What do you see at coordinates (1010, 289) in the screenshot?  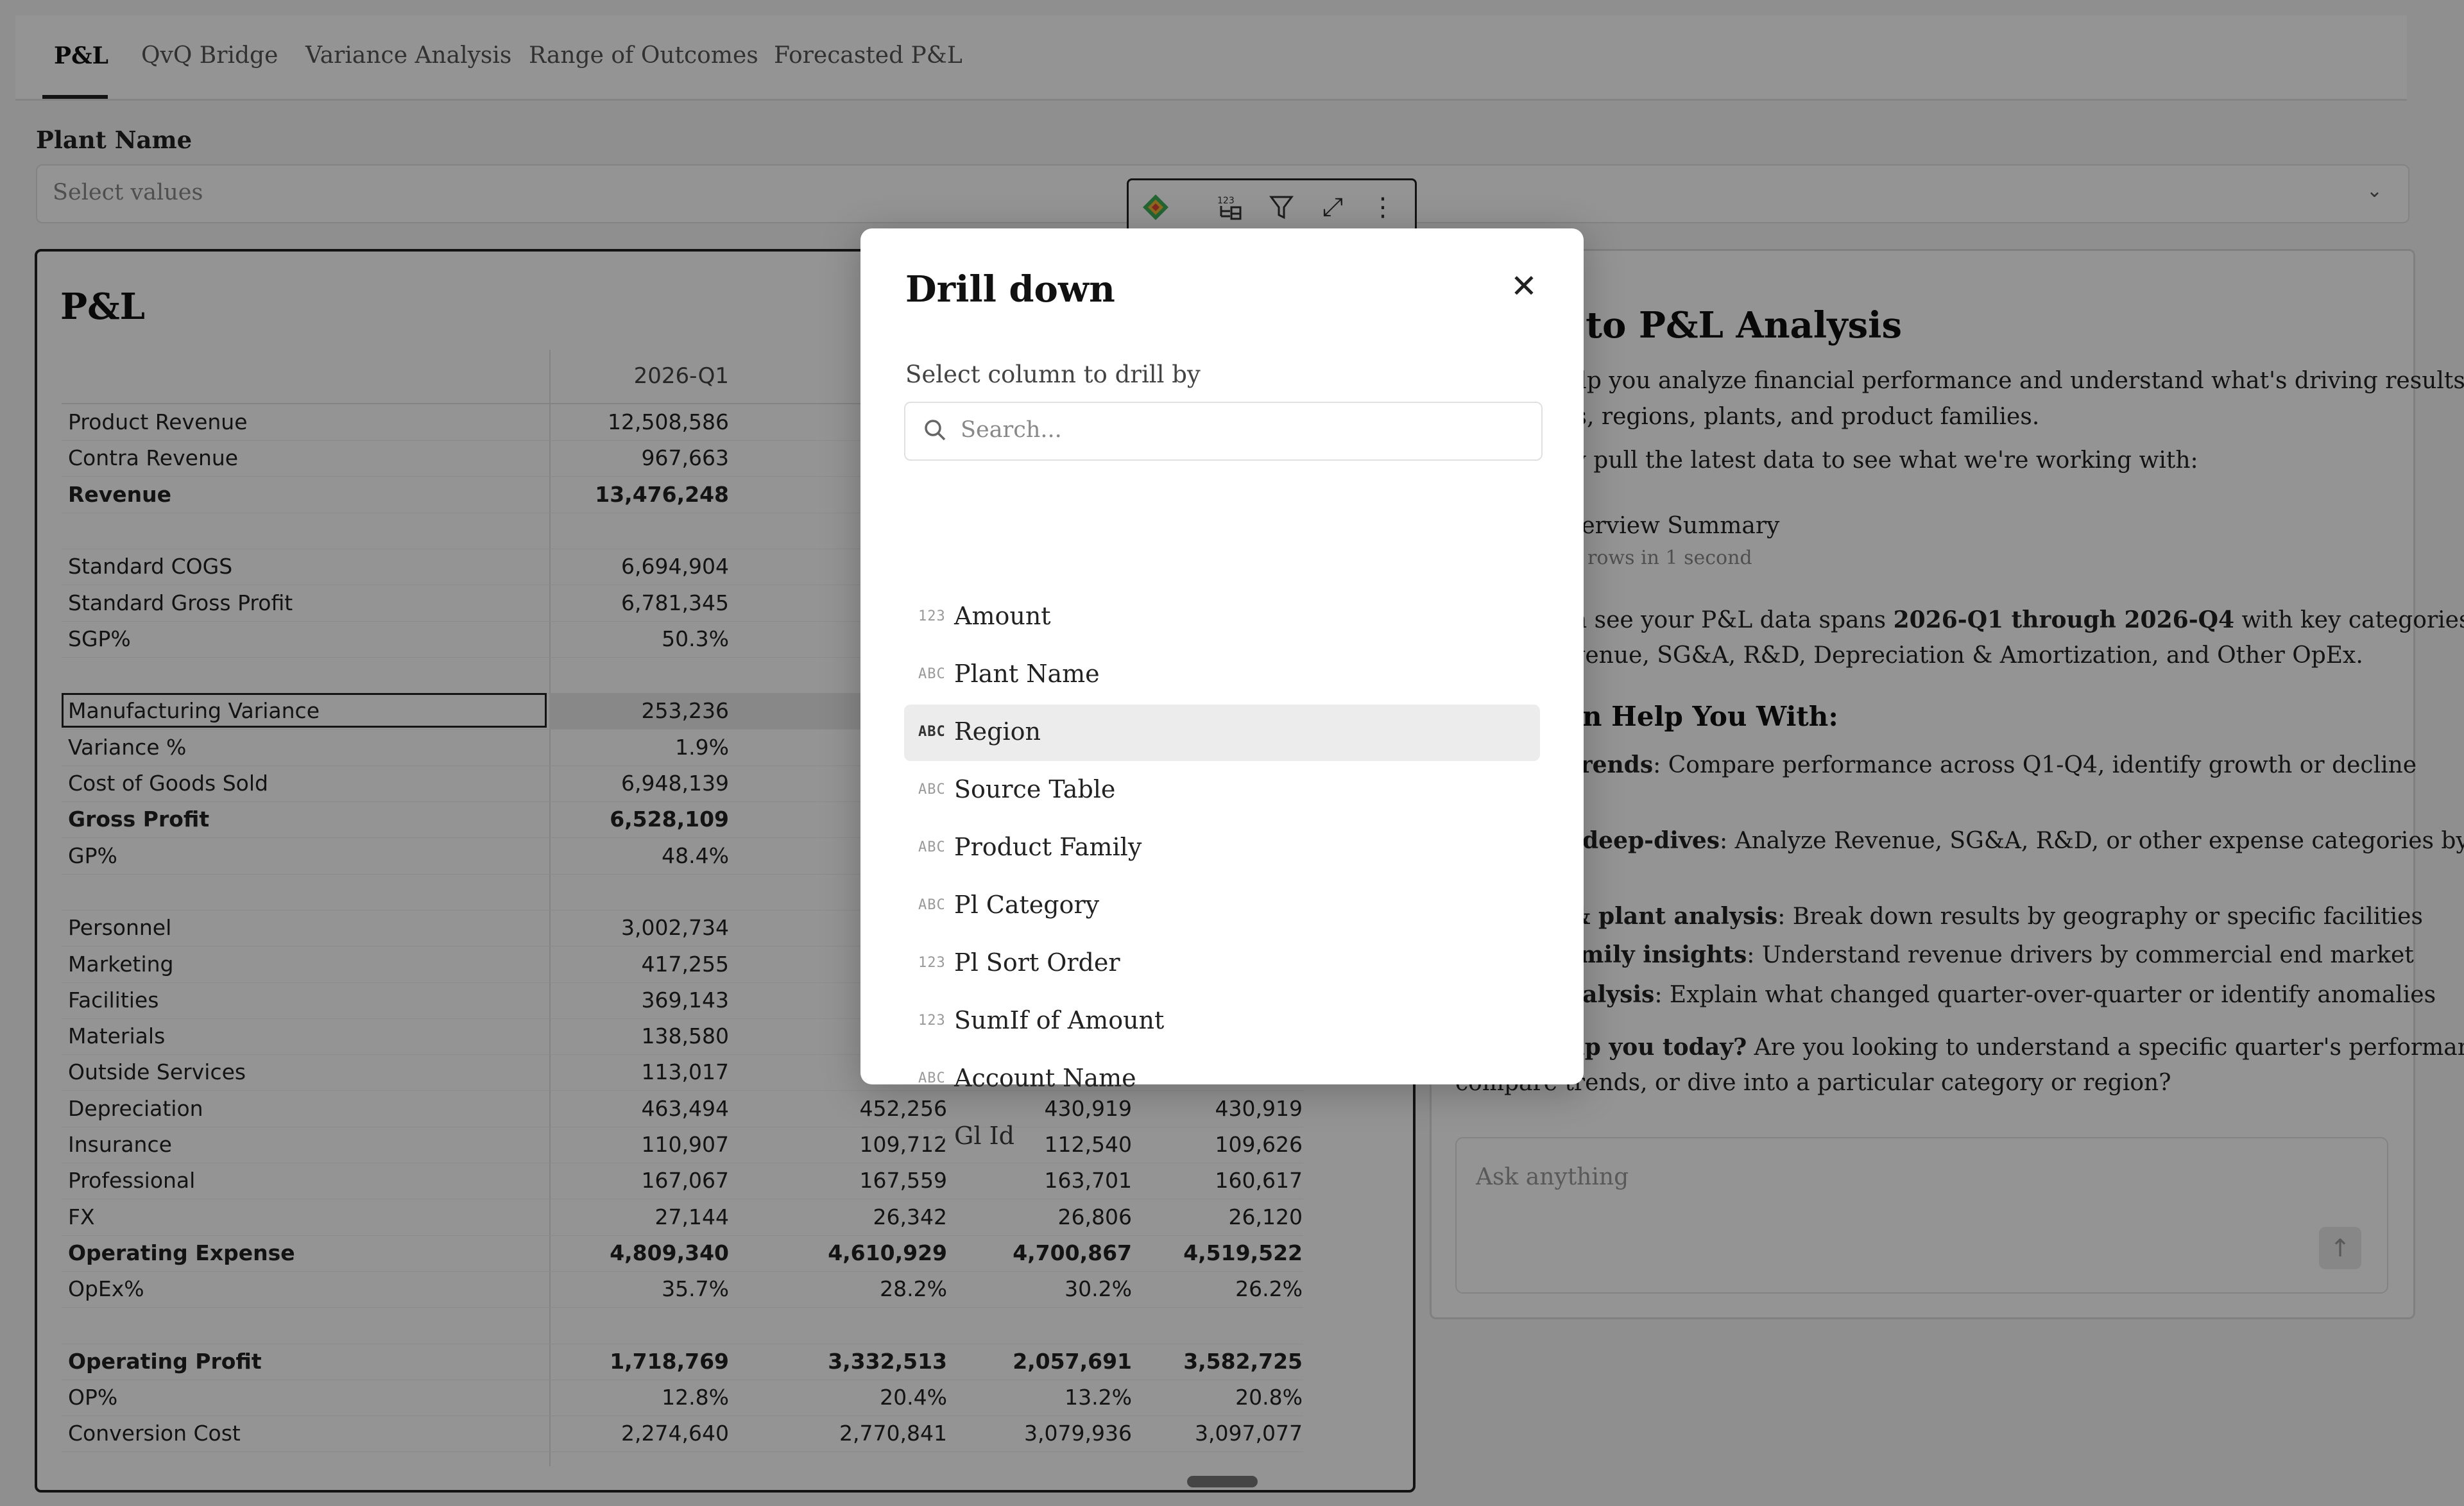 I see `modal-title: Drill down` at bounding box center [1010, 289].